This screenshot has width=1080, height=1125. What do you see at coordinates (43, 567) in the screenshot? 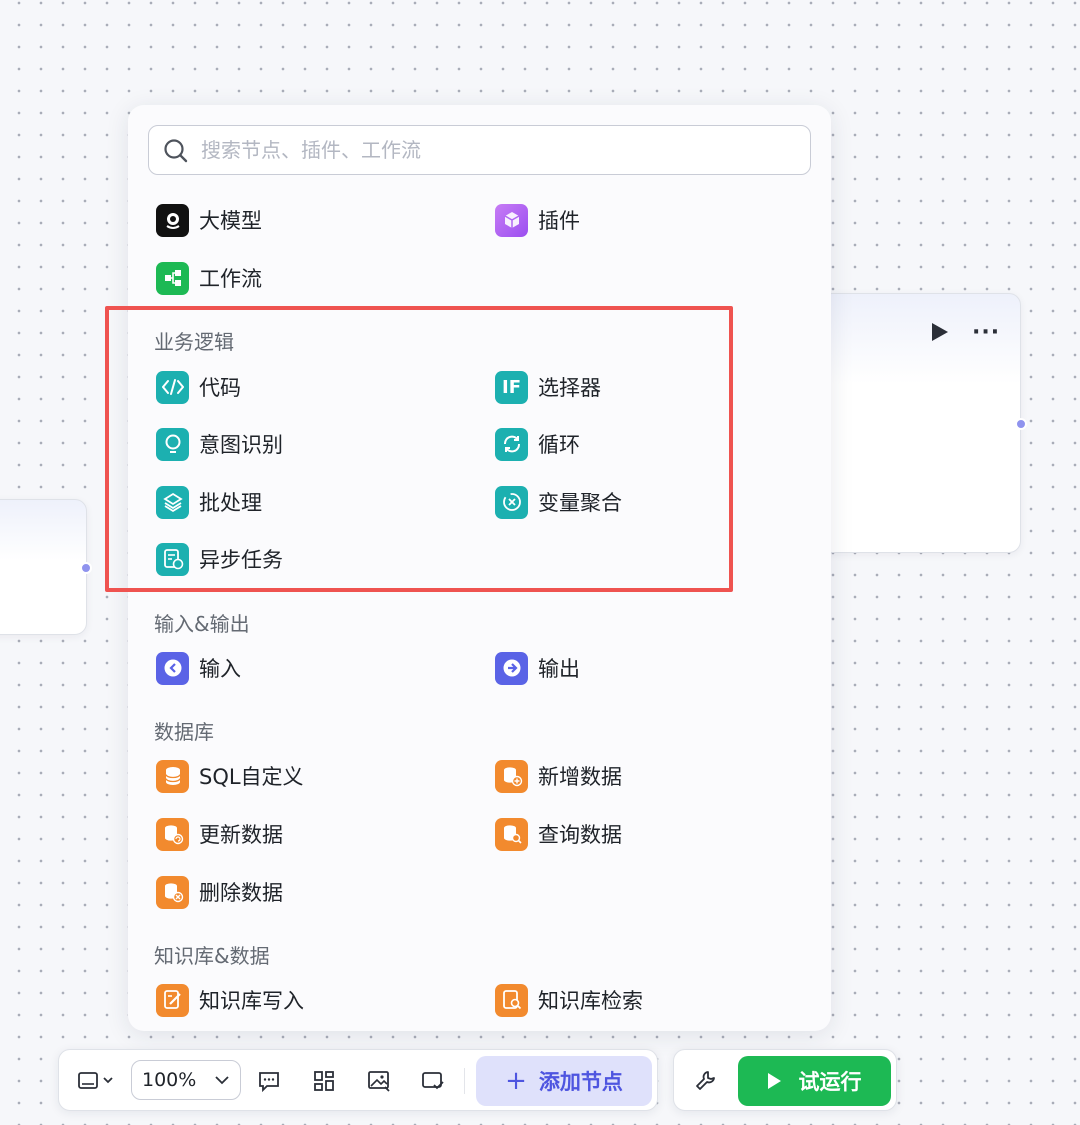
I see `canvas-node-left` at bounding box center [43, 567].